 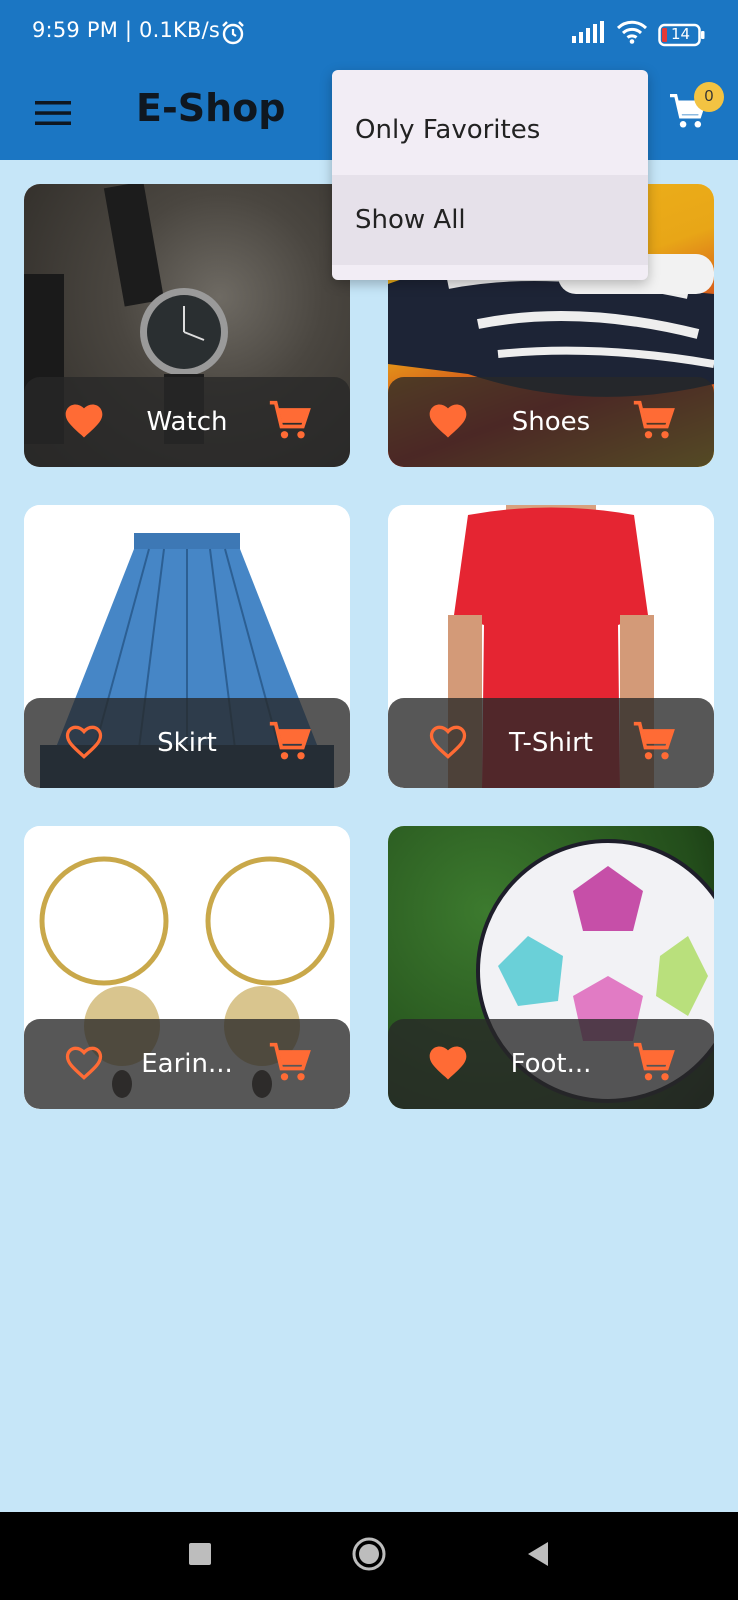 I want to click on filter-popup-menu: Only Favorites Show All, so click(x=490, y=175).